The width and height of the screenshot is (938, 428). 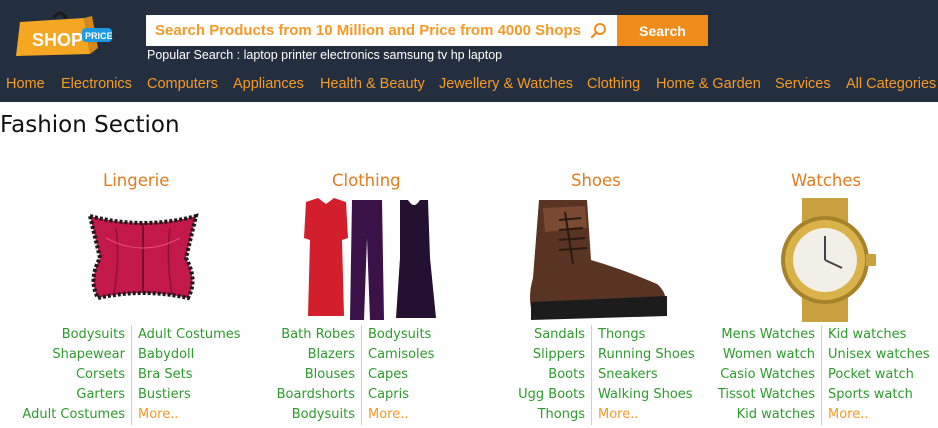 I want to click on search-button: Search, so click(x=662, y=30).